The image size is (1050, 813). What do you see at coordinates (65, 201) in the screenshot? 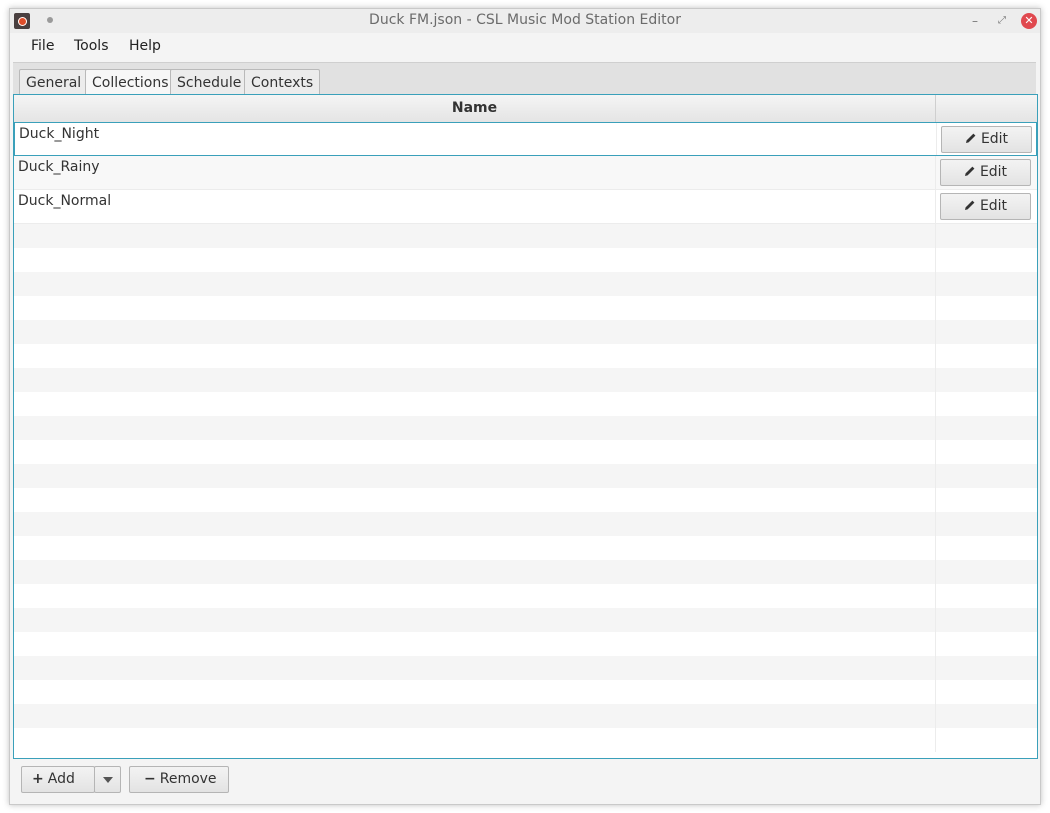
I see `collection-name: Duck_Normal` at bounding box center [65, 201].